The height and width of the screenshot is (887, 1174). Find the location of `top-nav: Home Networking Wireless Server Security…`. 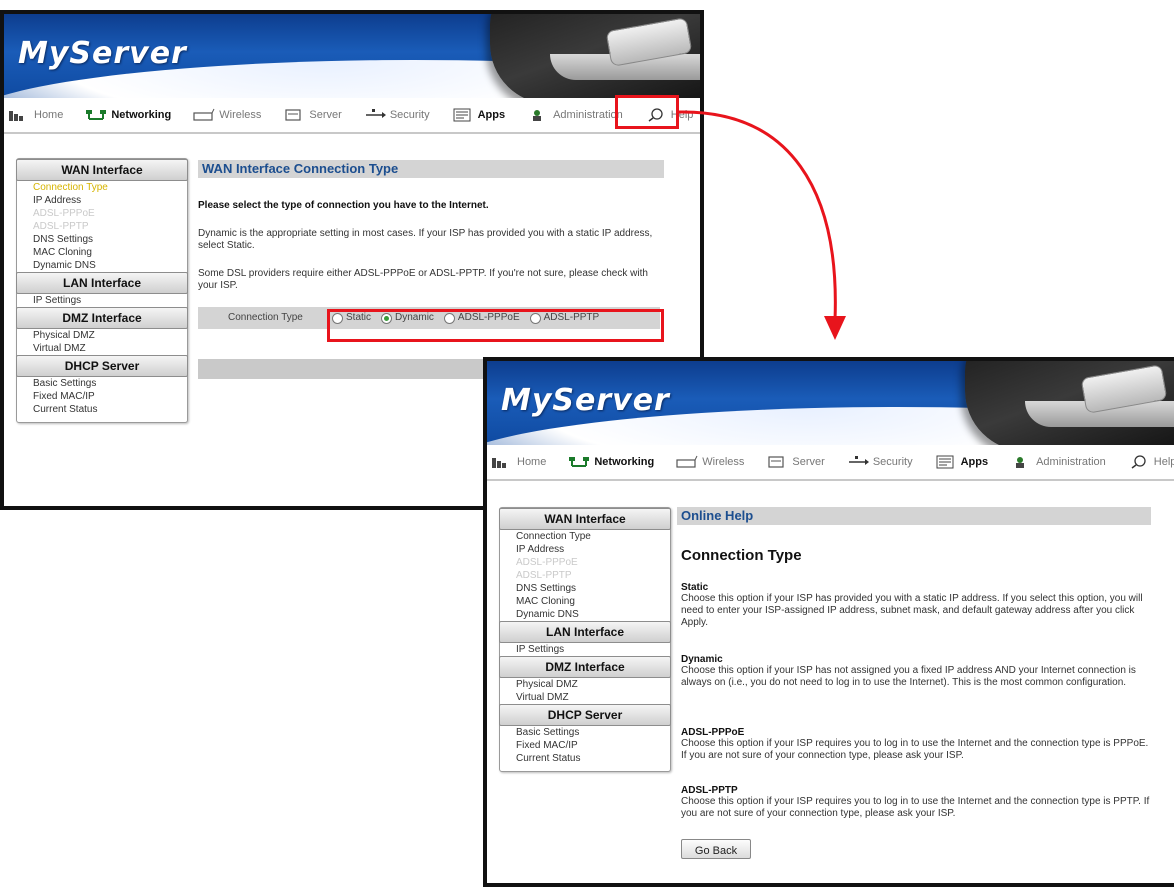

top-nav: Home Networking Wireless Server Security… is located at coordinates (352, 116).